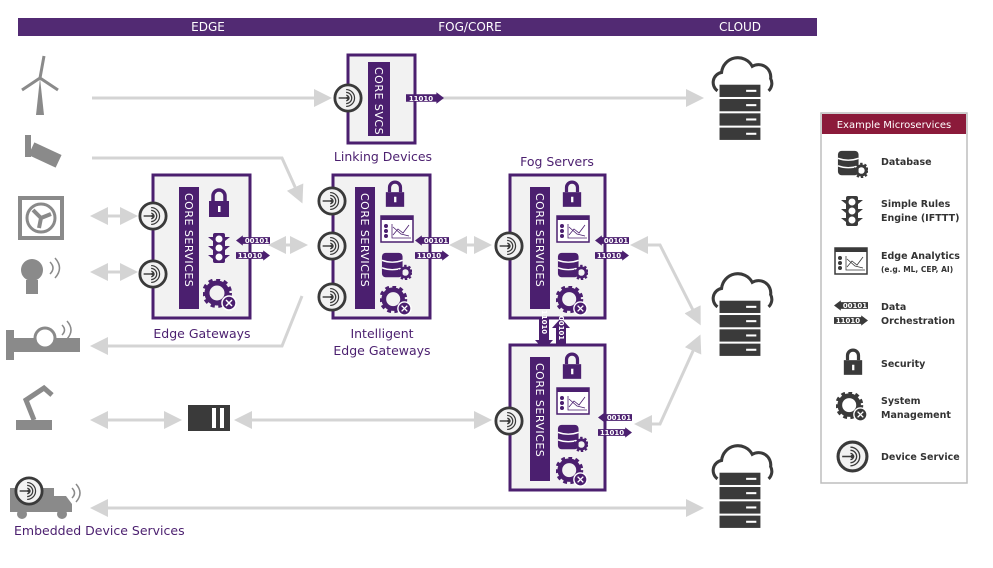 This screenshot has width=993, height=568. Describe the element at coordinates (561, 246) in the screenshot. I see `fog-server-node: CORE SERVICES 00101 11010` at that location.